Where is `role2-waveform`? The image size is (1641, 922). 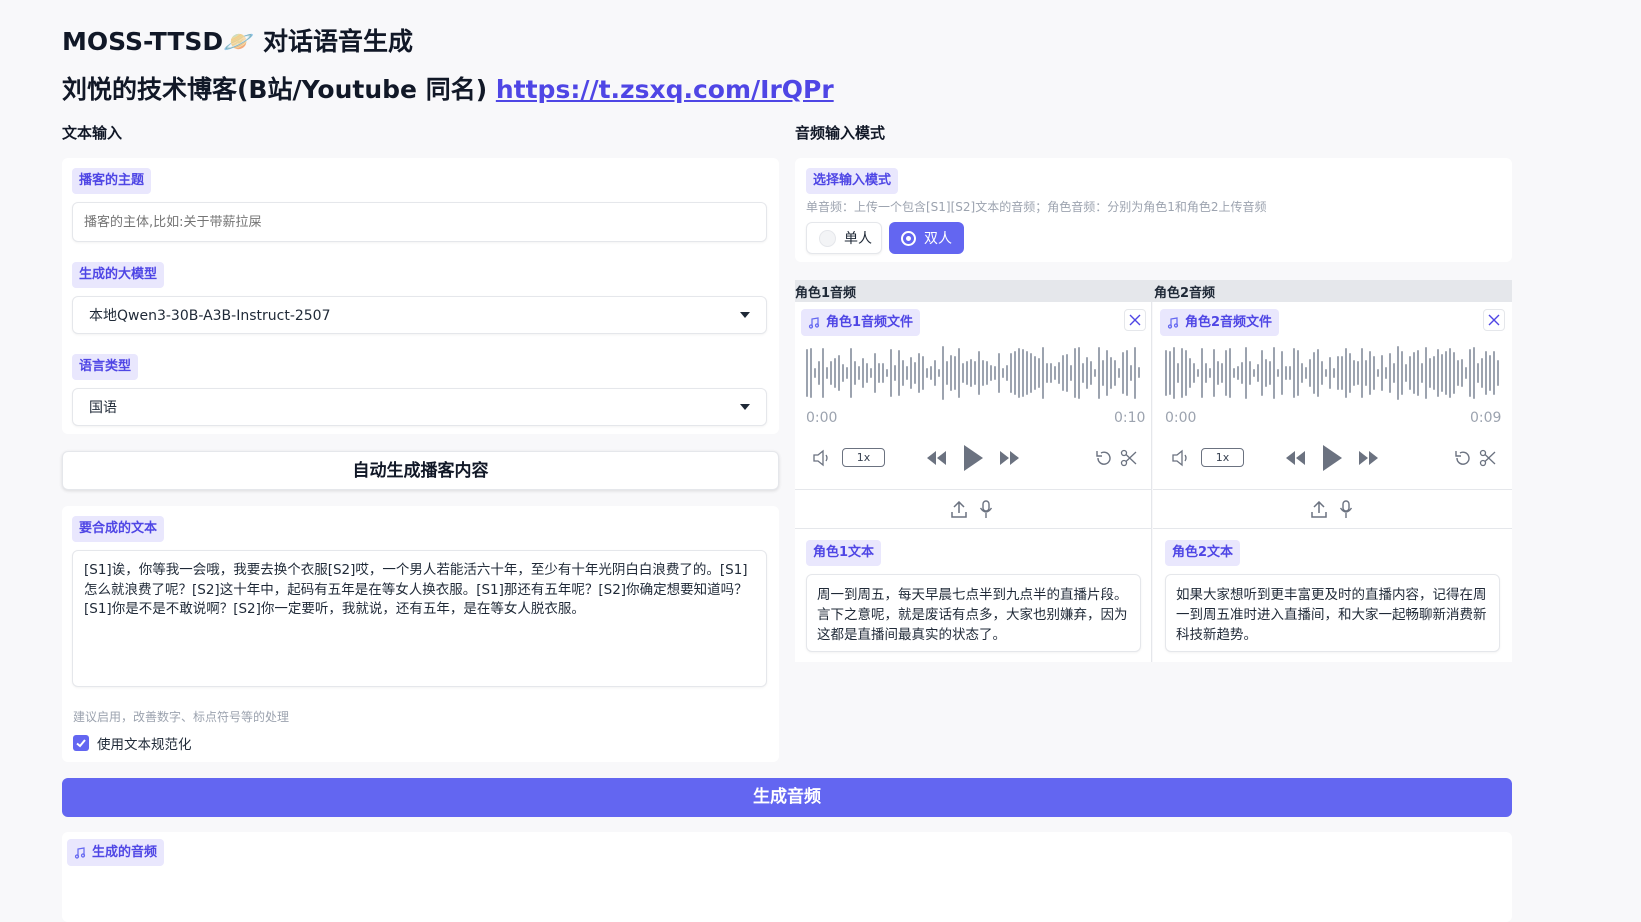
role2-waveform is located at coordinates (1332, 373).